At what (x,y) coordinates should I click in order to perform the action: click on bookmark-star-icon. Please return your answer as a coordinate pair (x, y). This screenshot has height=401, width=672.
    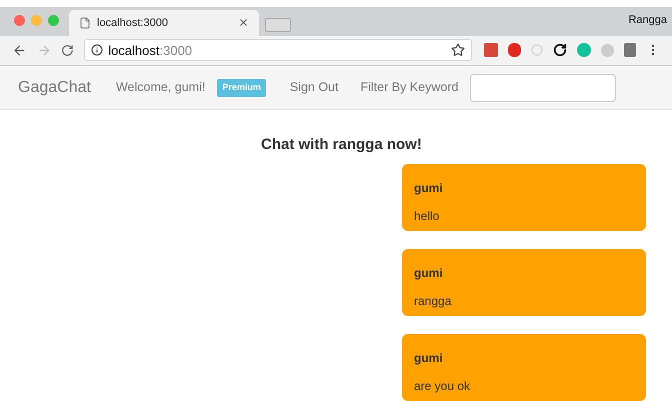
    Looking at the image, I should click on (458, 50).